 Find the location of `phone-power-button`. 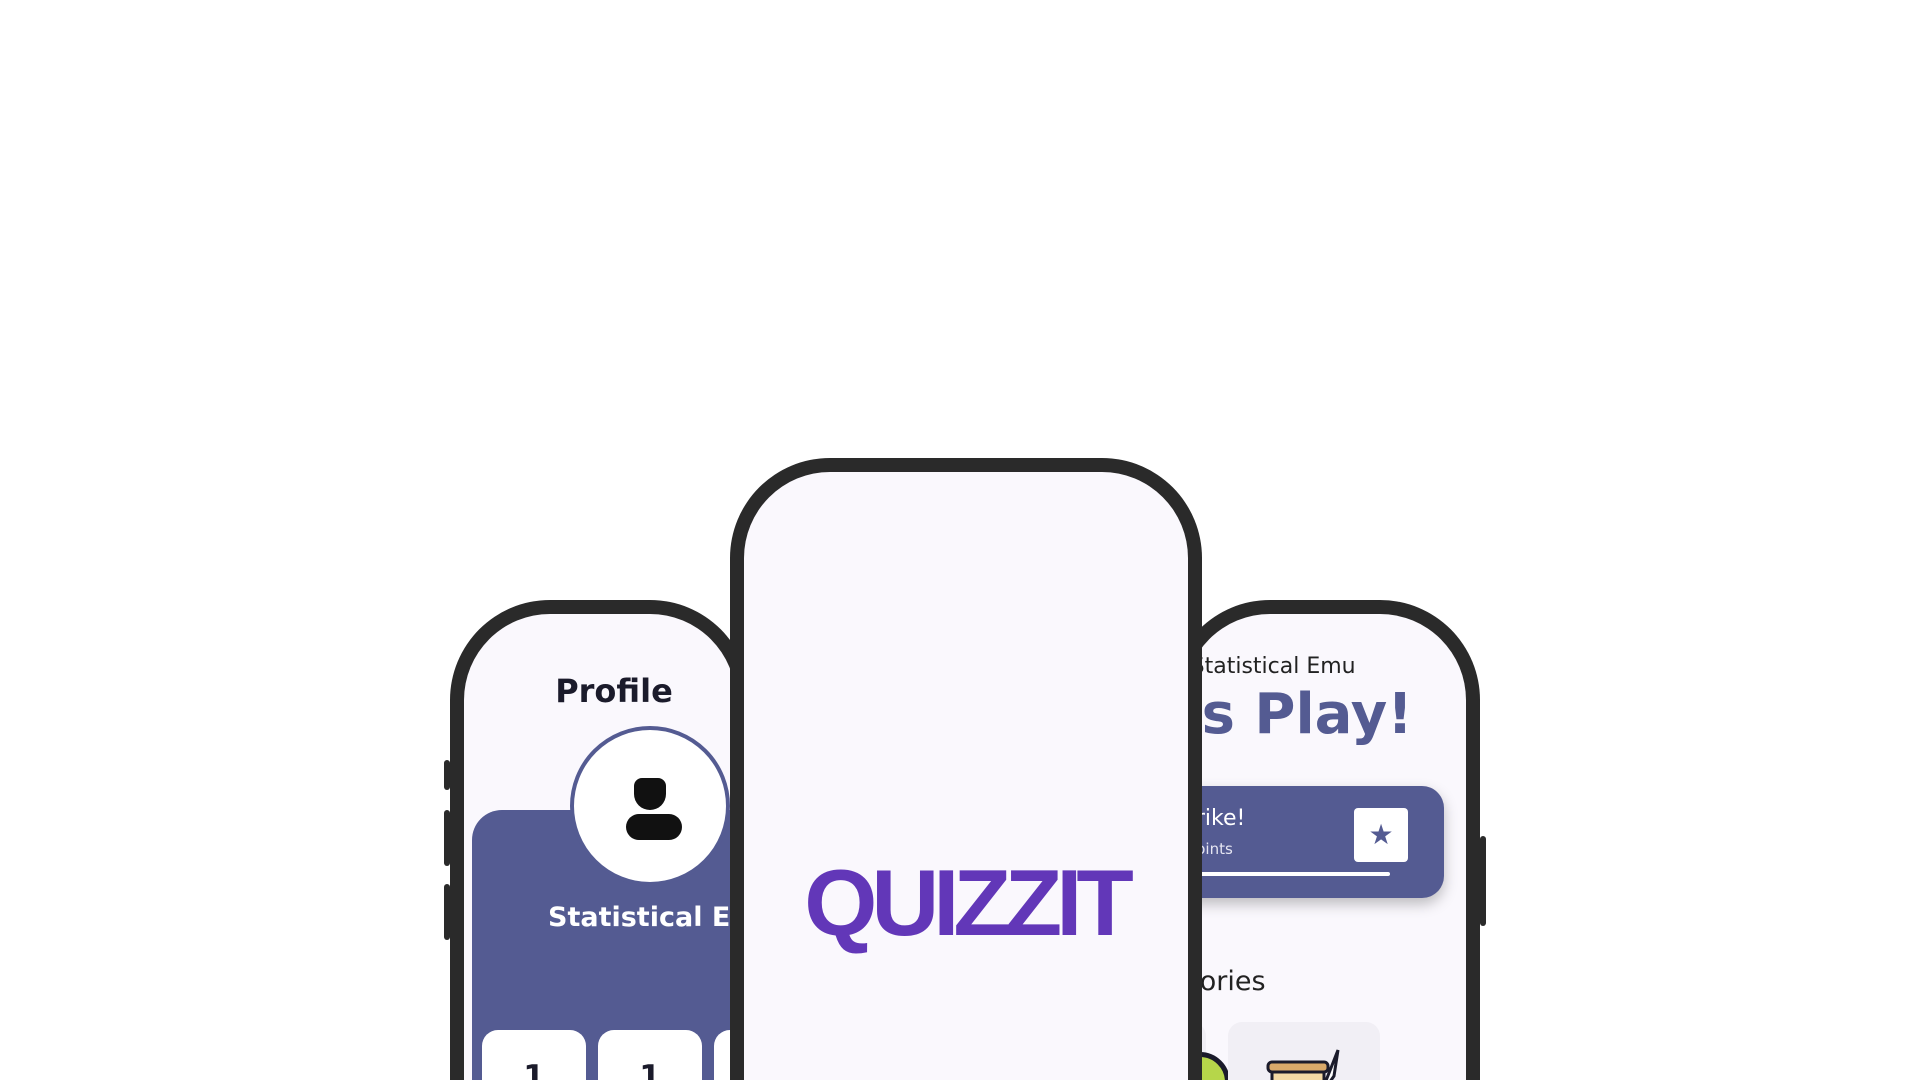

phone-power-button is located at coordinates (1483, 881).